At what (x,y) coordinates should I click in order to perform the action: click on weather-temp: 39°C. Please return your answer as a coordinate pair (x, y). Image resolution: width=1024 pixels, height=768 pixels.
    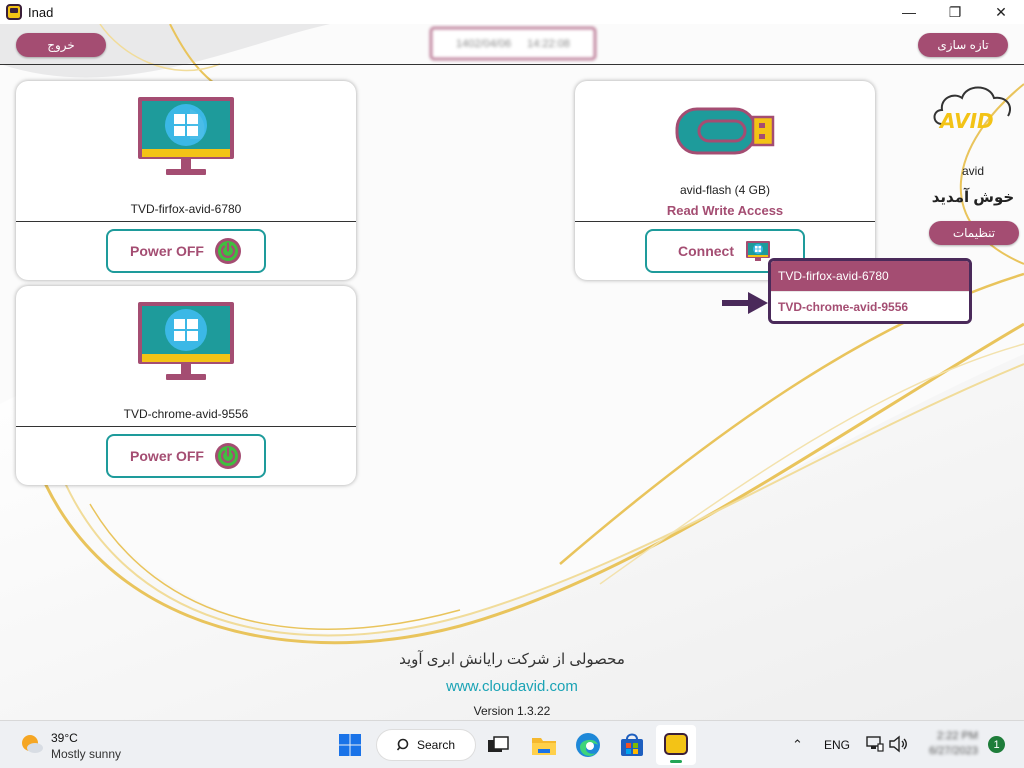
    Looking at the image, I should click on (64, 738).